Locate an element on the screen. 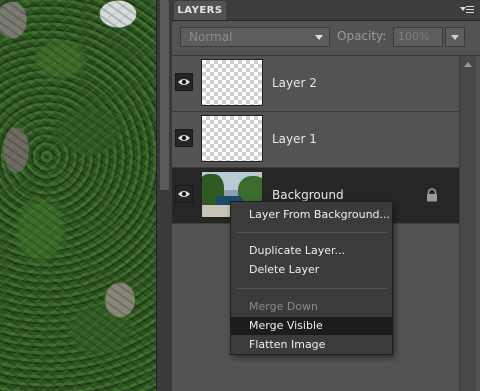 This screenshot has width=480, height=391. opacity-dropdown-button is located at coordinates (455, 37).